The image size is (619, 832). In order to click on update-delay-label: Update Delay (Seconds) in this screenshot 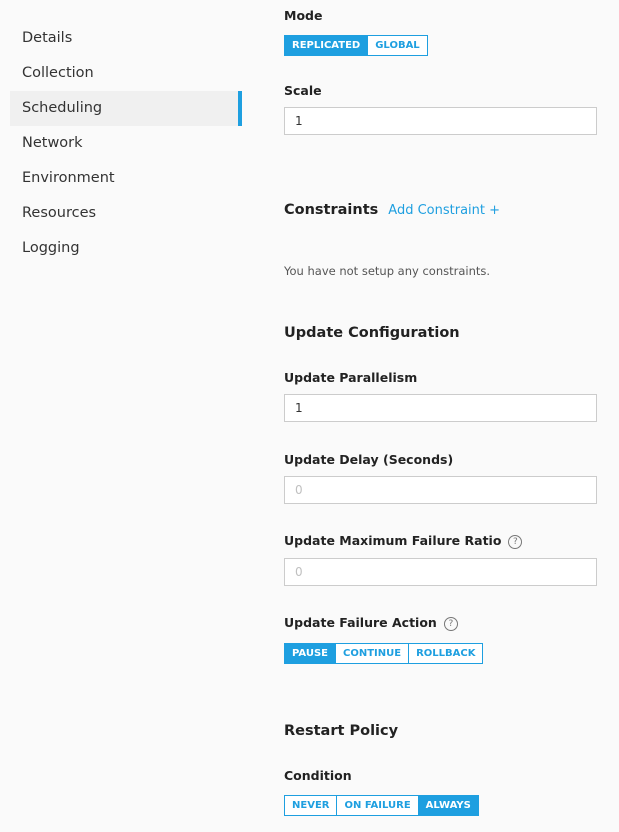, I will do `click(369, 459)`.